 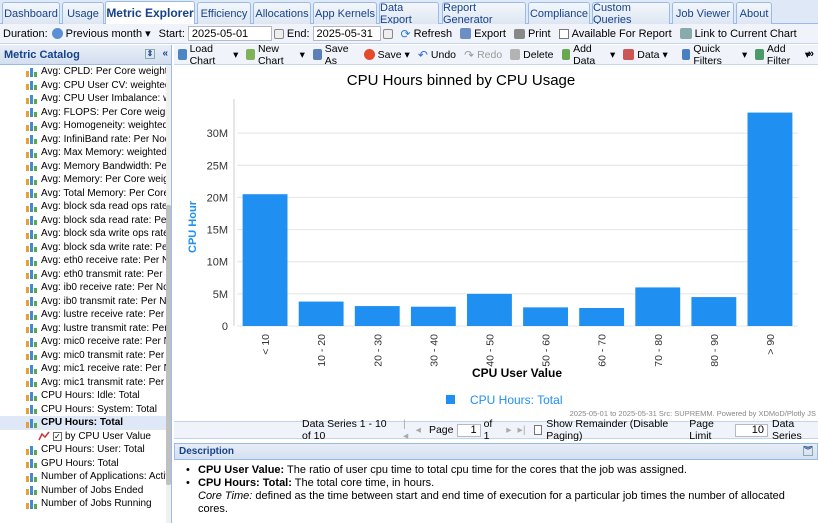 What do you see at coordinates (484, 14) in the screenshot?
I see `tab-report-generator: Report Generator` at bounding box center [484, 14].